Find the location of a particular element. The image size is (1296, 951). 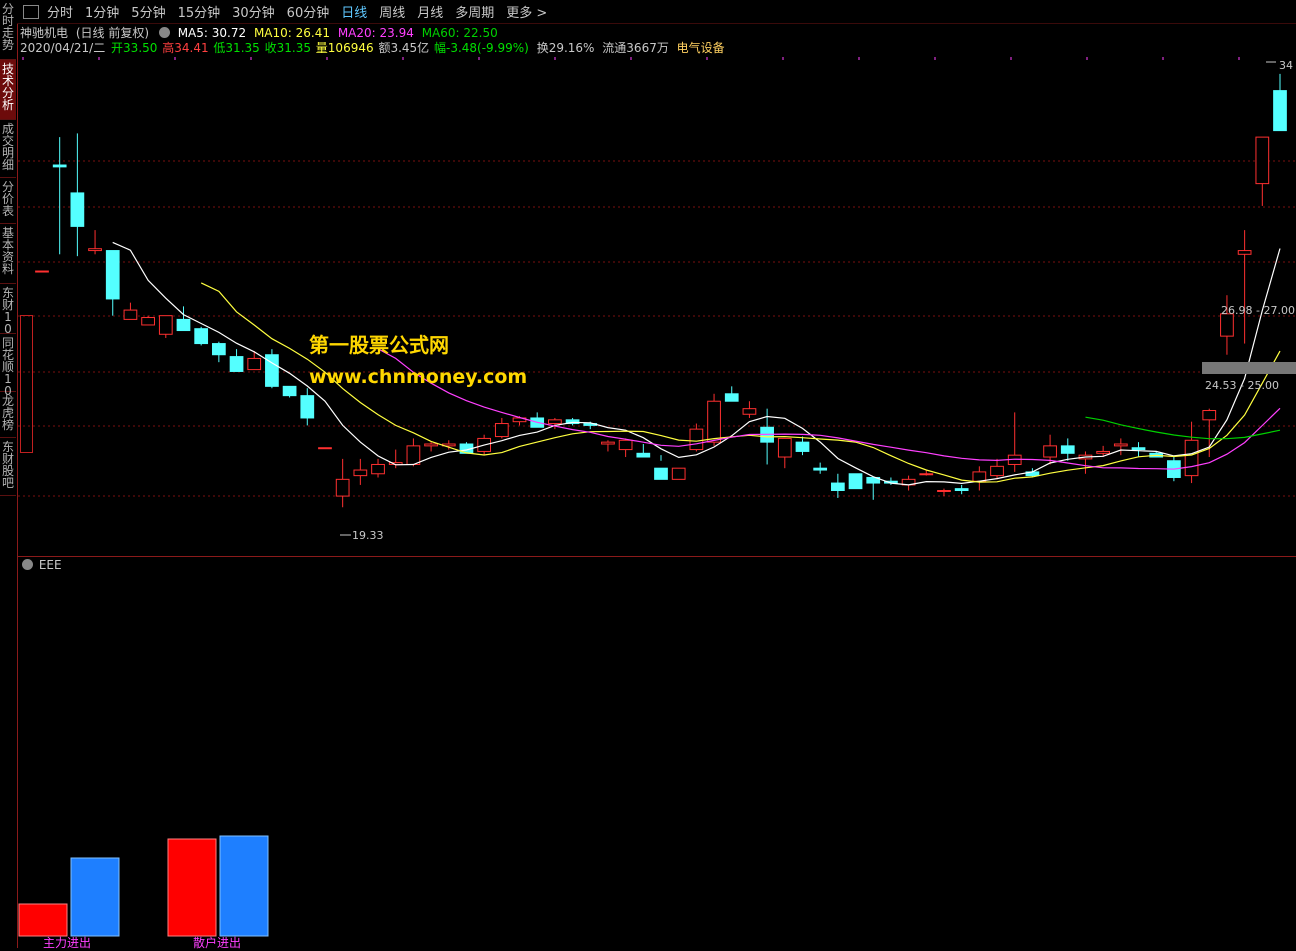

main-force-label: 主力进出 is located at coordinates (67, 943).